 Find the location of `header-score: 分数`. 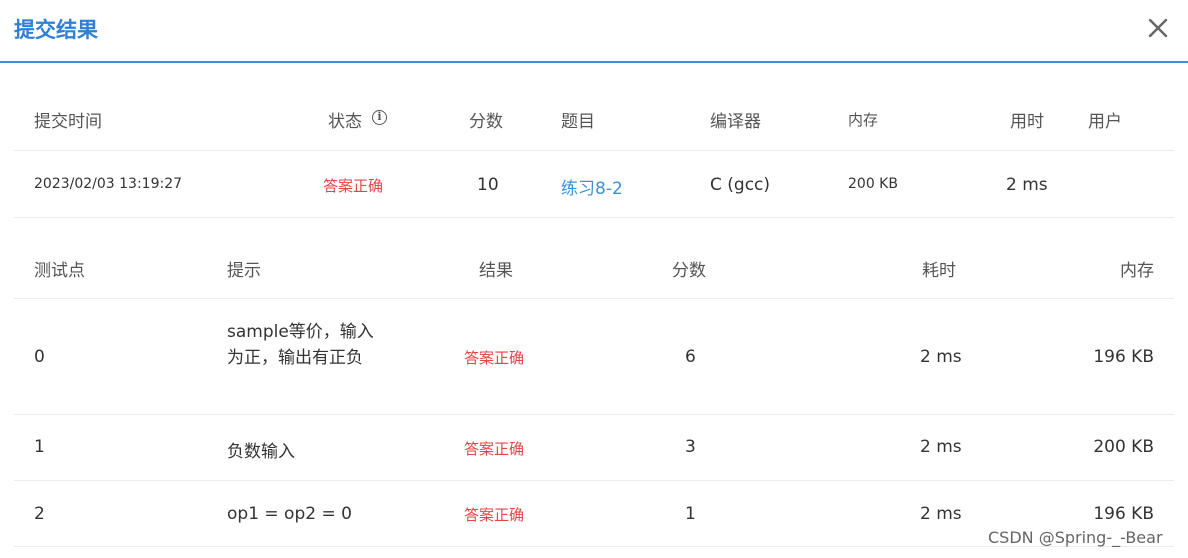

header-score: 分数 is located at coordinates (486, 122).